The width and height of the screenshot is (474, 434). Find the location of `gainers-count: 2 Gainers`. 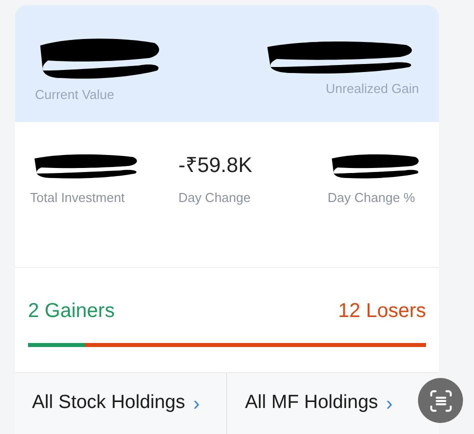

gainers-count: 2 Gainers is located at coordinates (71, 311).